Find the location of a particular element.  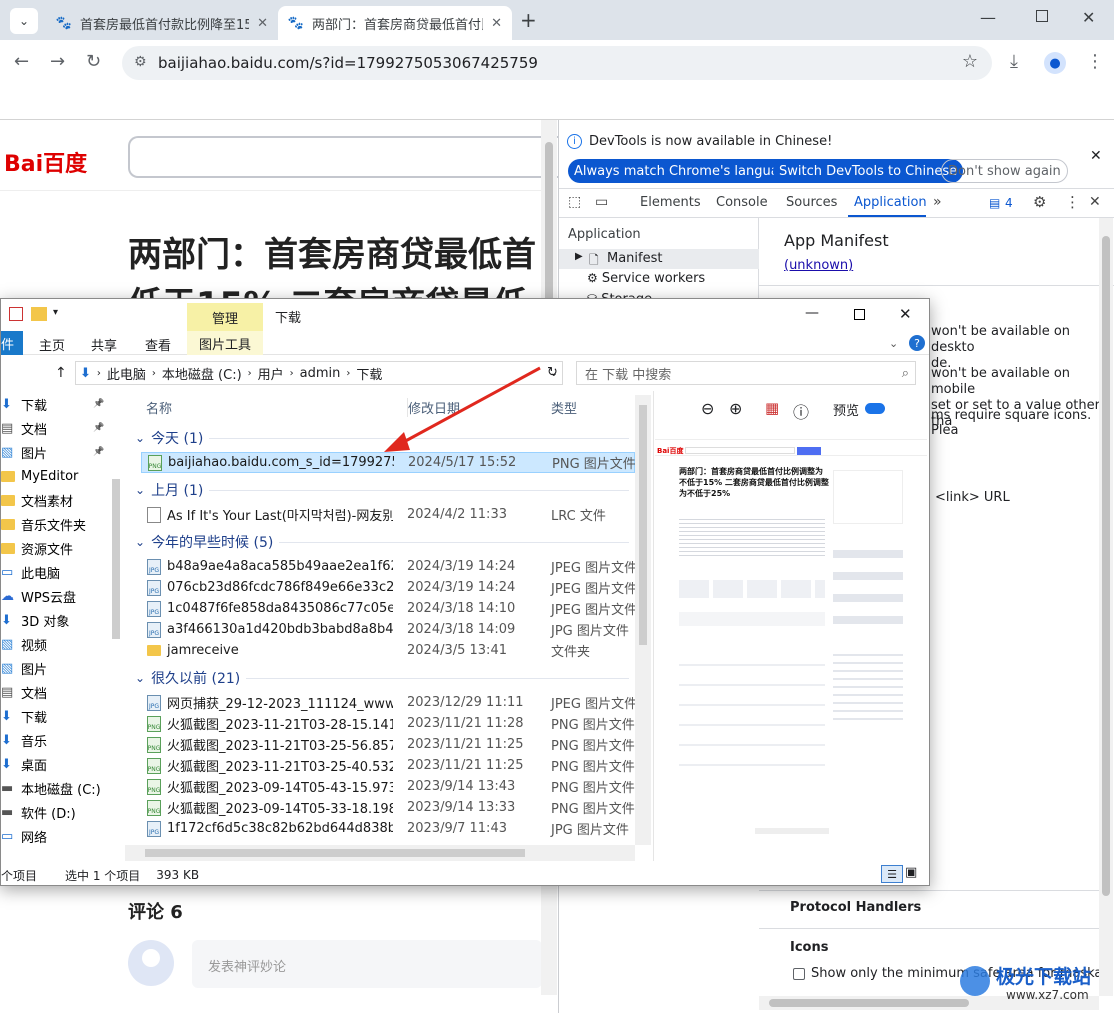

annotation-arrow is located at coordinates (462, 409).